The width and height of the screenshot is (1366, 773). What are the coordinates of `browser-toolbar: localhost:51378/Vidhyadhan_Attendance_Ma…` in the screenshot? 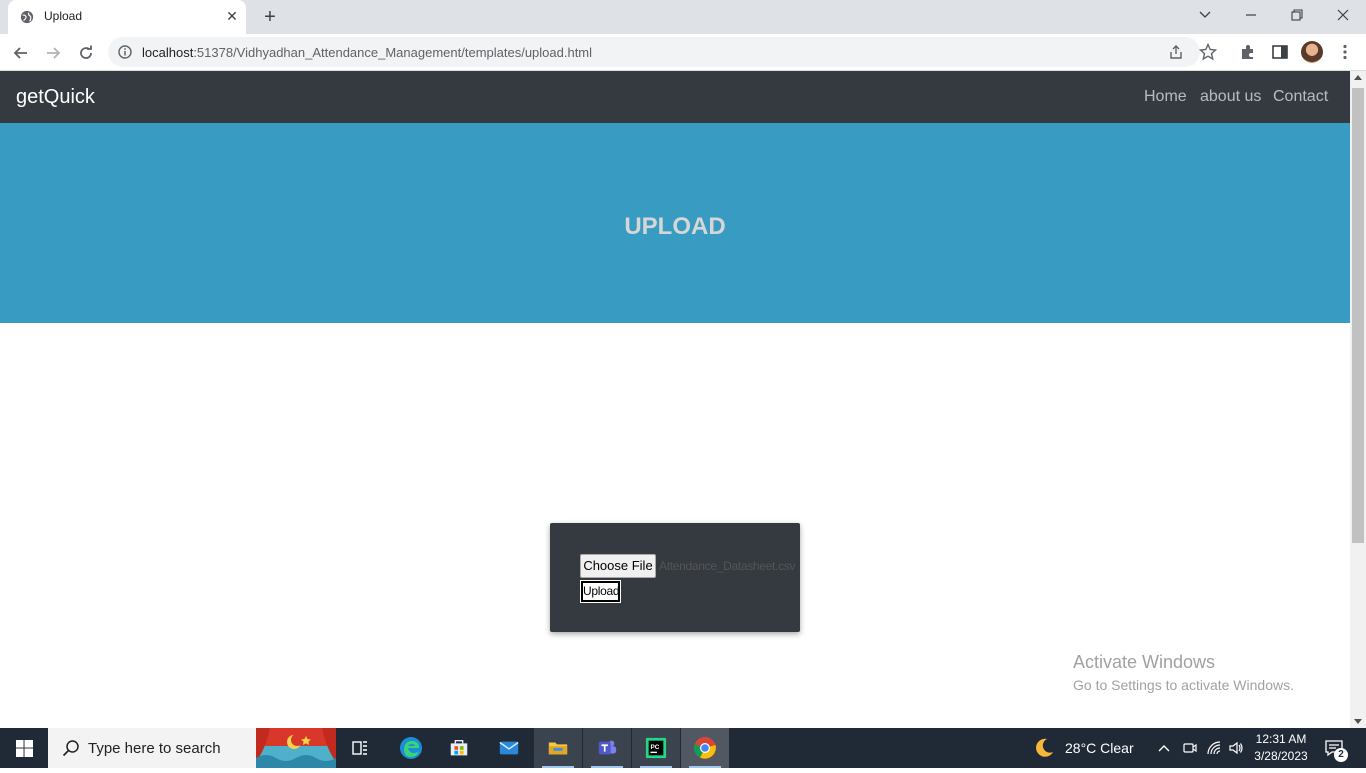 It's located at (683, 52).